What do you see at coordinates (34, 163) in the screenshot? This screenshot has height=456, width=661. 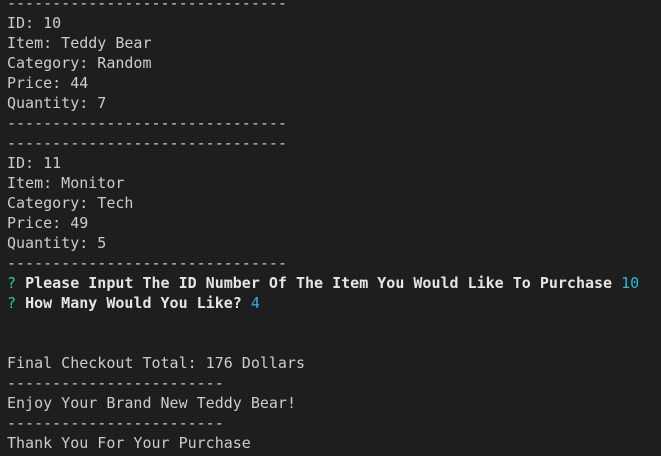 I see `item-id: ID: 11` at bounding box center [34, 163].